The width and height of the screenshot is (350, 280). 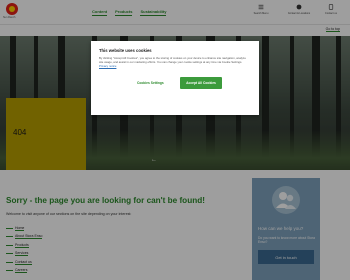 What do you see at coordinates (150, 83) in the screenshot?
I see `cookie-settings-button: Cookies Settings` at bounding box center [150, 83].